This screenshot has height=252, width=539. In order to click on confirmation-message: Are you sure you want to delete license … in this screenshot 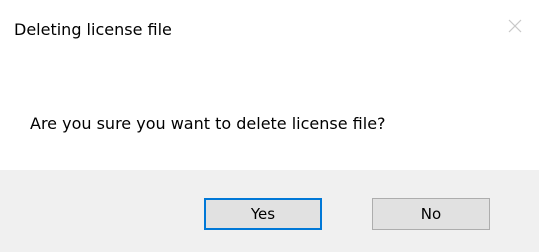, I will do `click(208, 123)`.